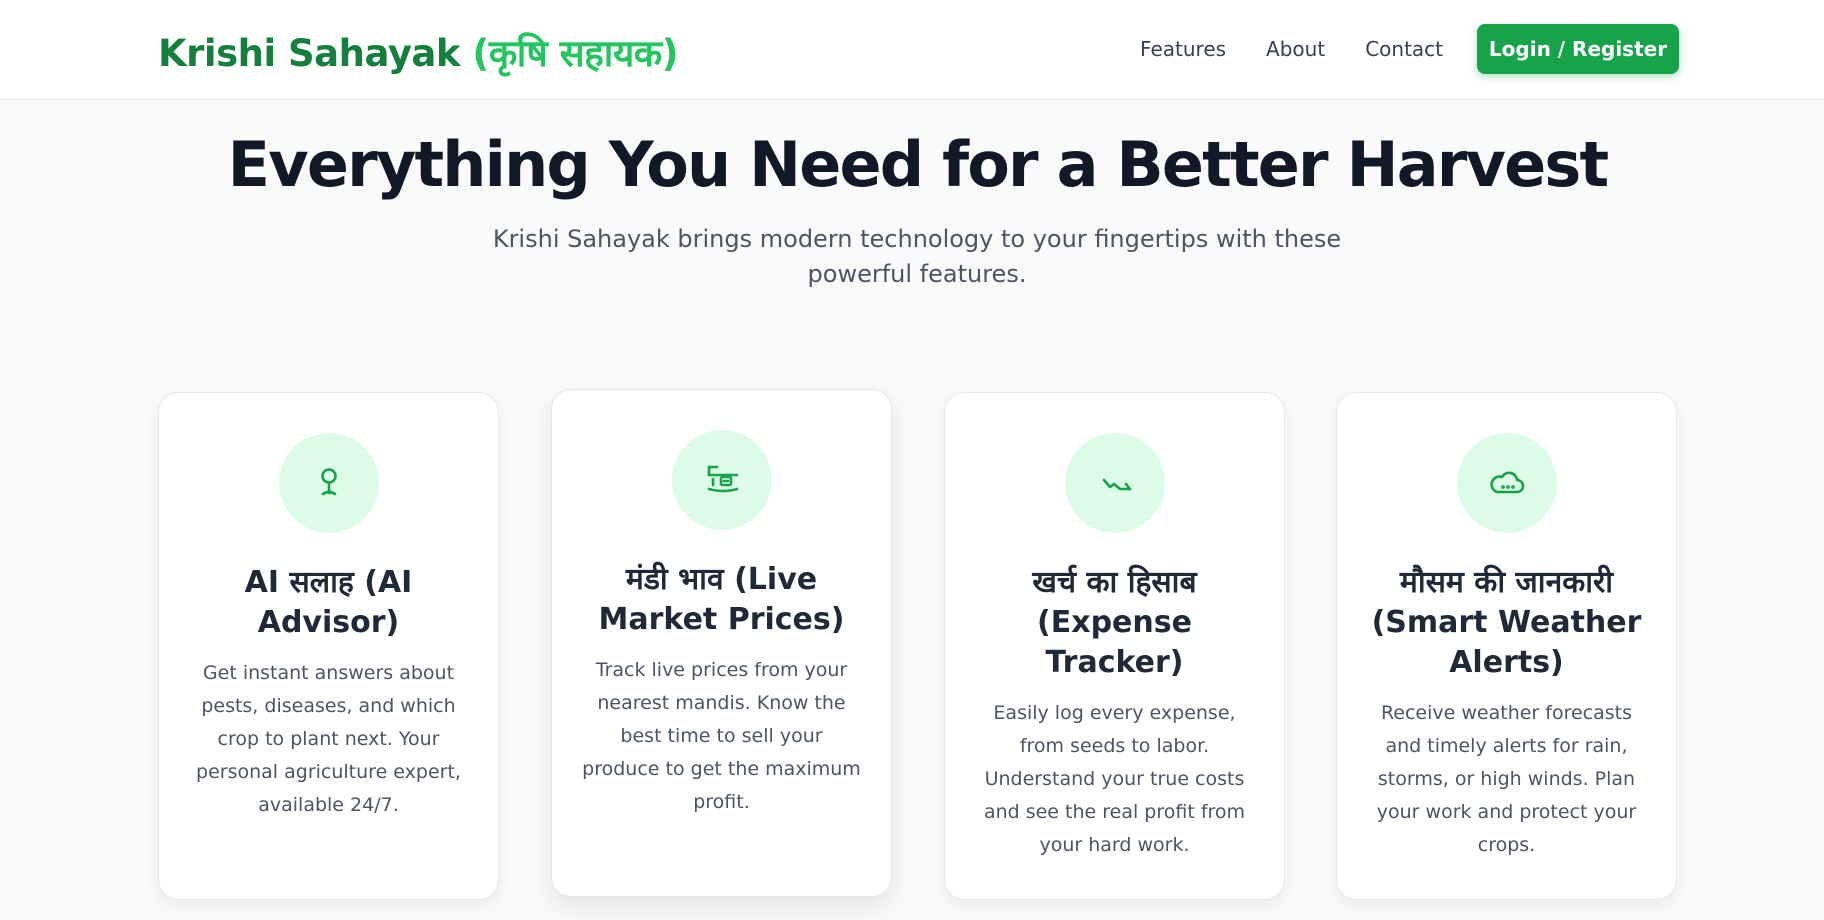 The image size is (1824, 920). Describe the element at coordinates (328, 602) in the screenshot. I see `feature-title: AI सलाह (AI Advisor)` at that location.